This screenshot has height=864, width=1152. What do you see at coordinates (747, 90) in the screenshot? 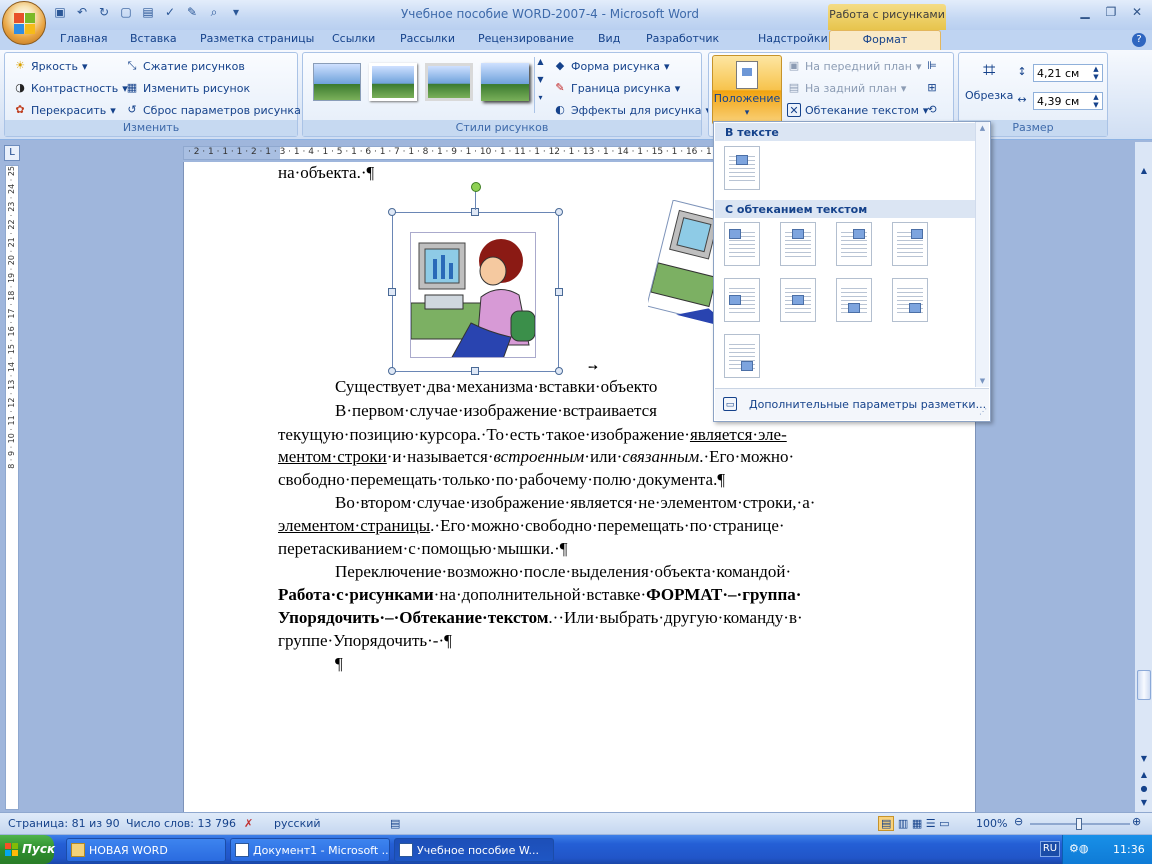
I see `position-button: Положение ▾` at bounding box center [747, 90].